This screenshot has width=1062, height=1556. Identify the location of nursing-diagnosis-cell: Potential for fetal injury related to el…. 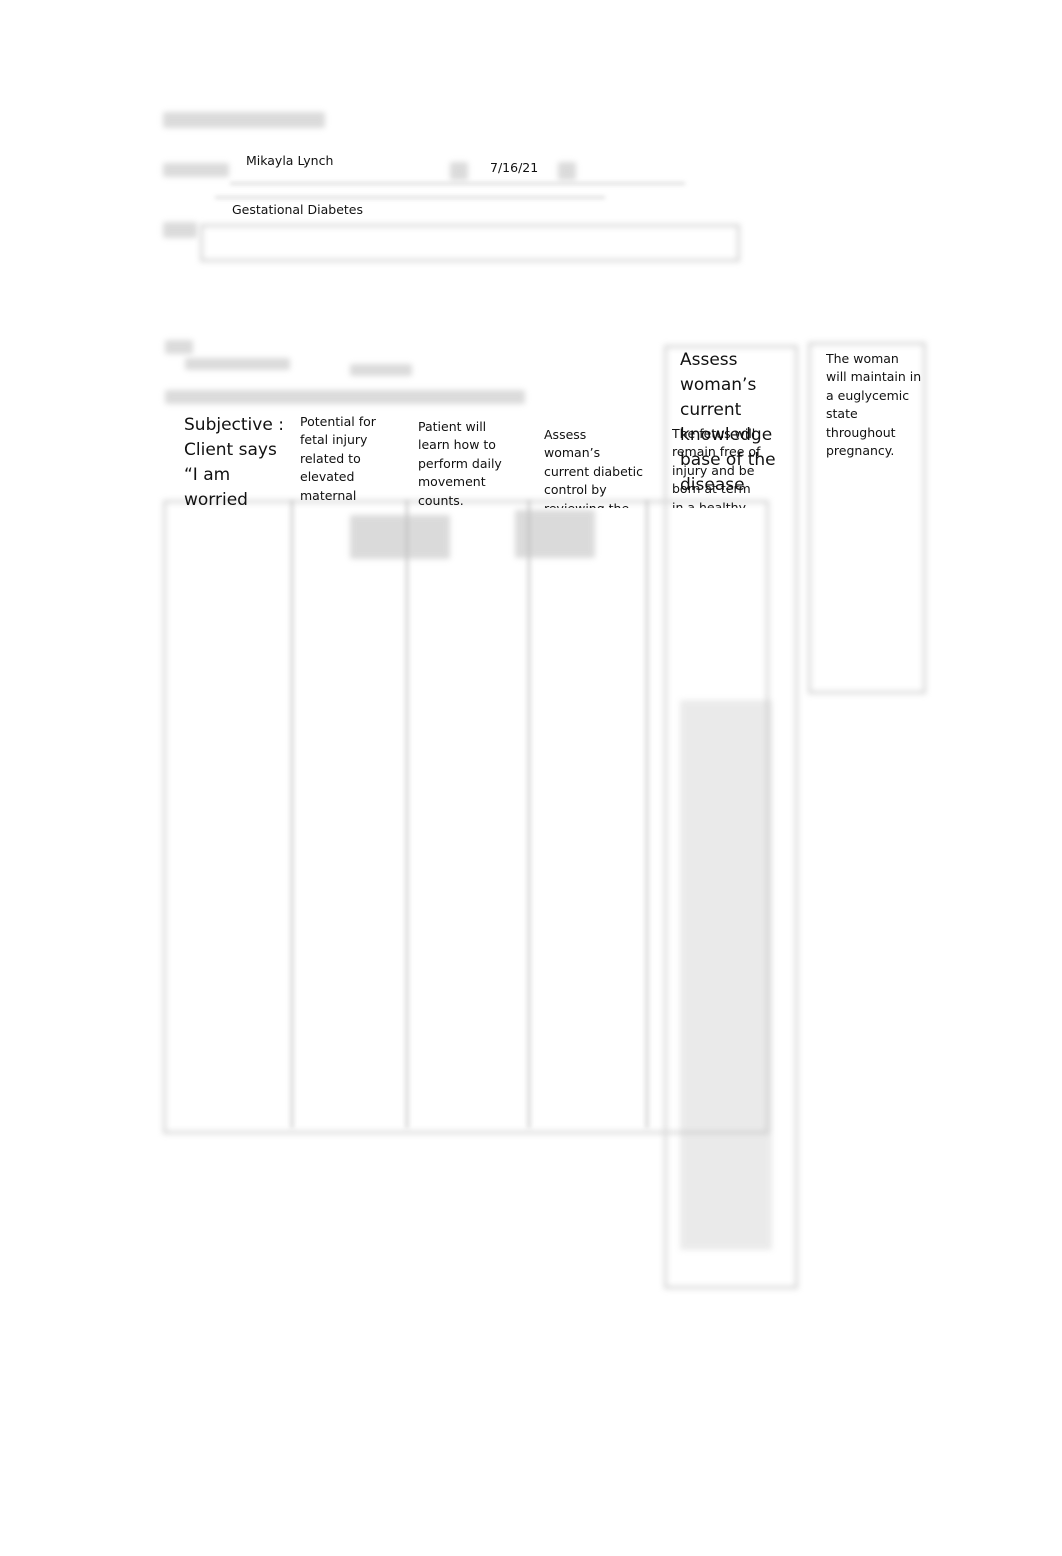
(338, 458).